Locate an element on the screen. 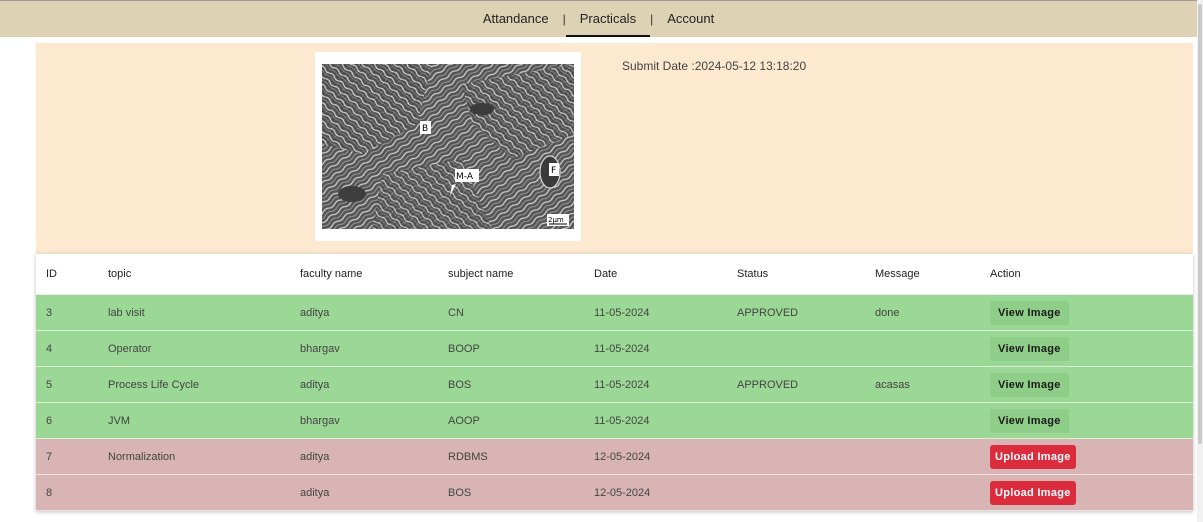 Image resolution: width=1203 pixels, height=522 pixels. header-id: ID is located at coordinates (51, 274).